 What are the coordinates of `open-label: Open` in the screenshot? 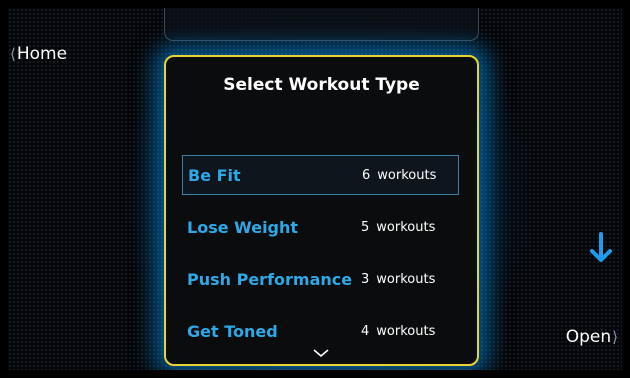 It's located at (588, 337).